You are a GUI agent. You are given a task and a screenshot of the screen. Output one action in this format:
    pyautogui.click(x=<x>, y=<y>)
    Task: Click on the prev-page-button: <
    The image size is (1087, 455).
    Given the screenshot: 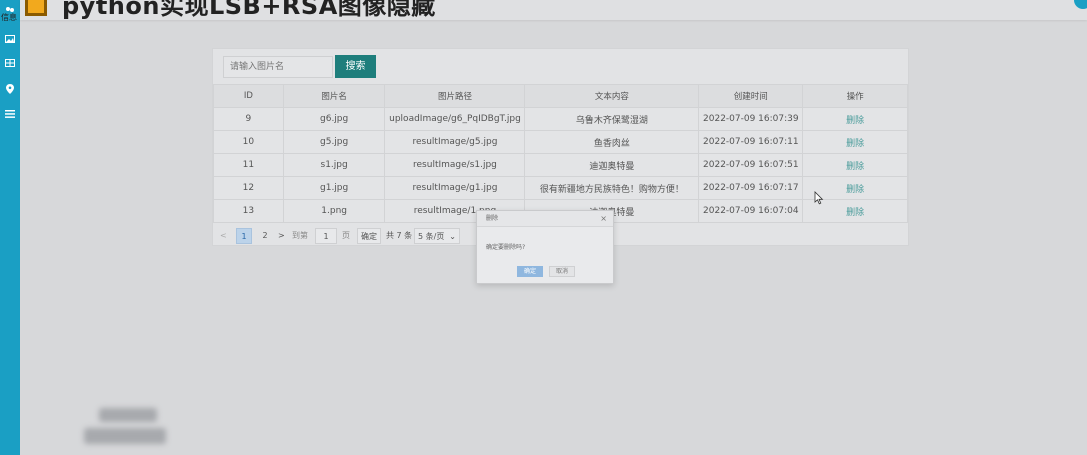 What is the action you would take?
    pyautogui.click(x=223, y=236)
    